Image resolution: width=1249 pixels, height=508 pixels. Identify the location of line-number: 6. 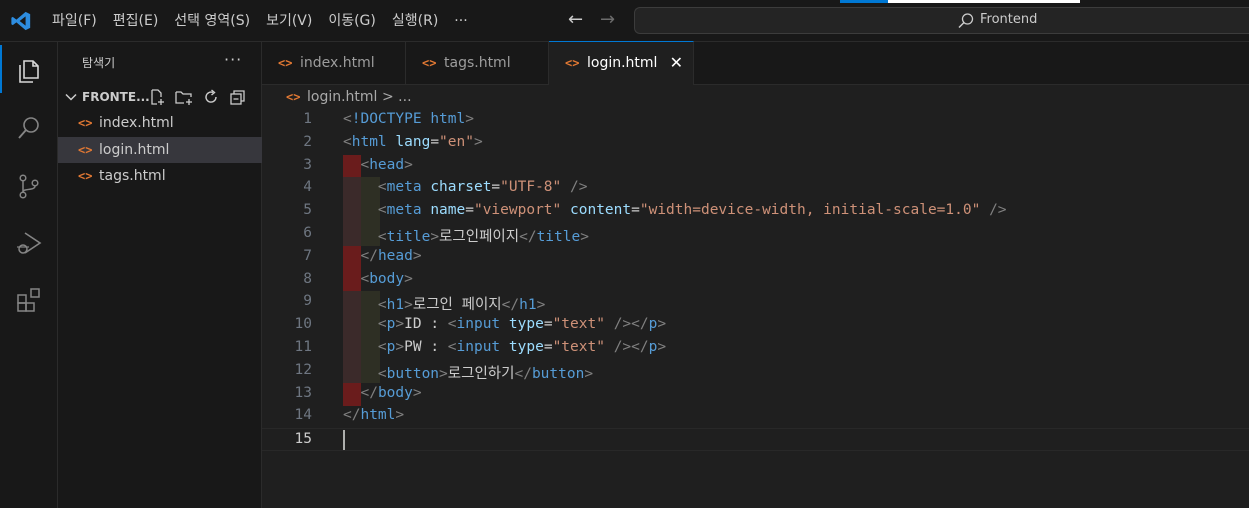
(307, 233).